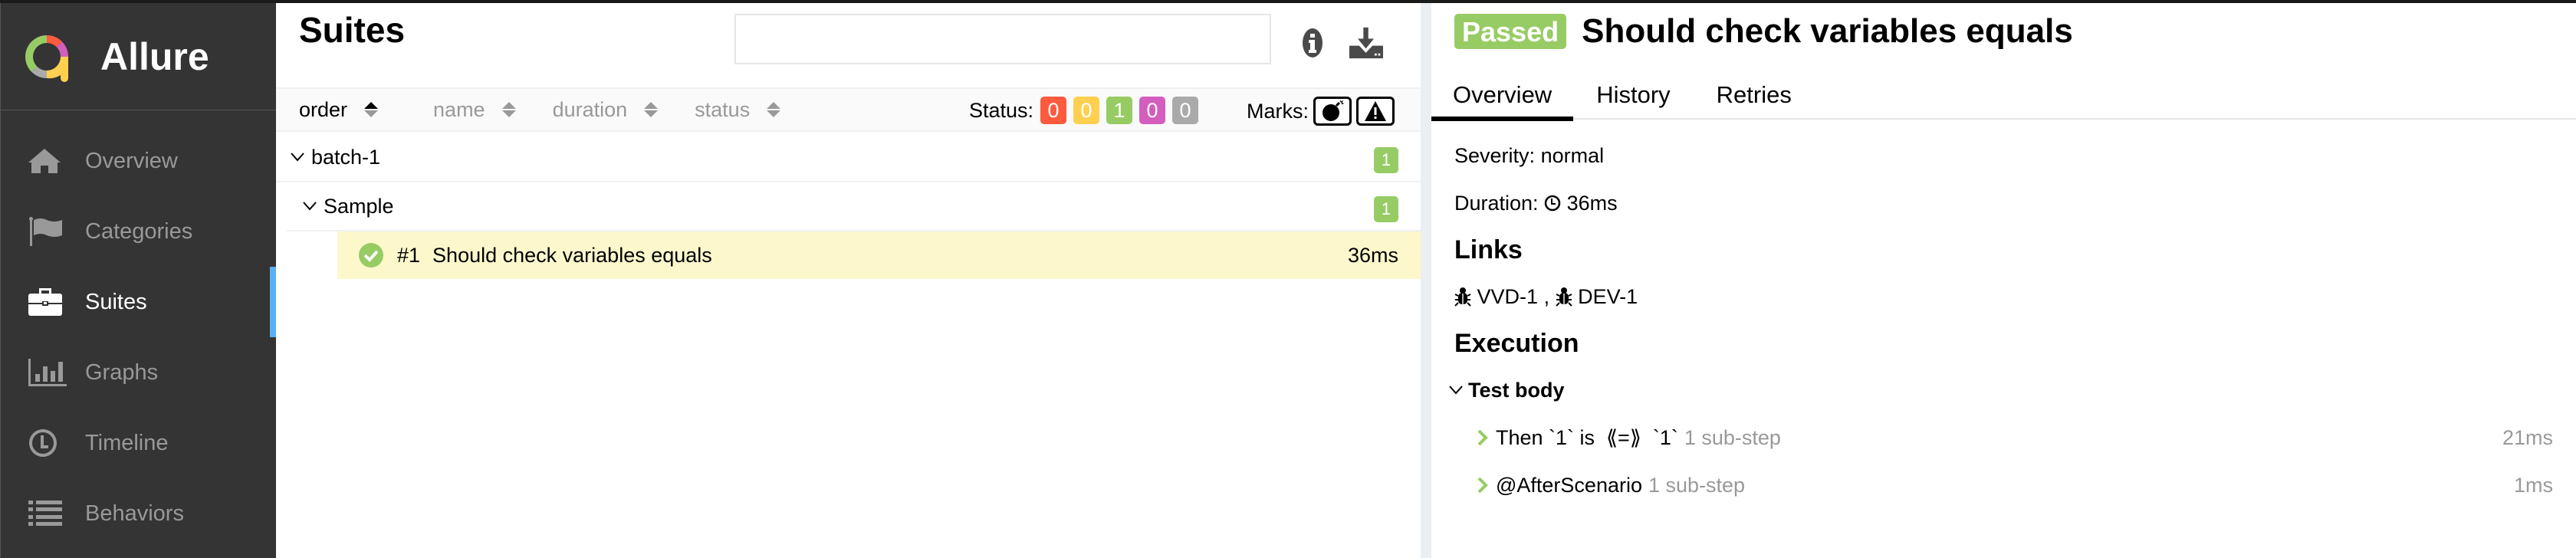  What do you see at coordinates (879, 255) in the screenshot?
I see `test-case-row: #1 Should check variables equals 36ms` at bounding box center [879, 255].